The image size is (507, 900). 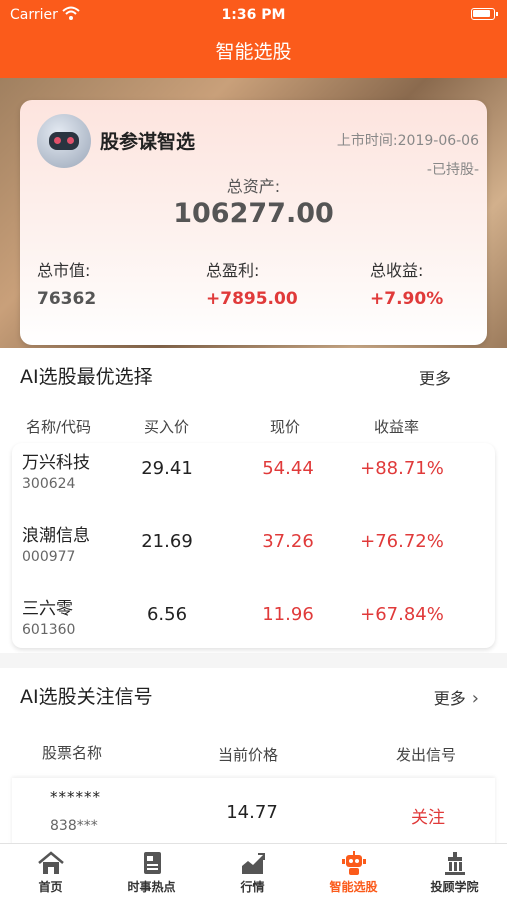 I want to click on stock-name: 三六零, so click(x=47, y=609).